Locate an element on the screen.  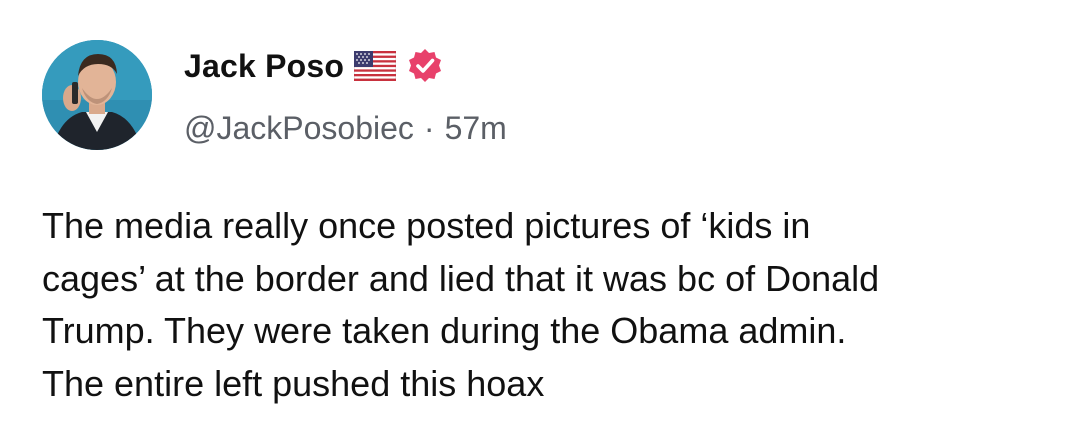
avatar is located at coordinates (97, 95).